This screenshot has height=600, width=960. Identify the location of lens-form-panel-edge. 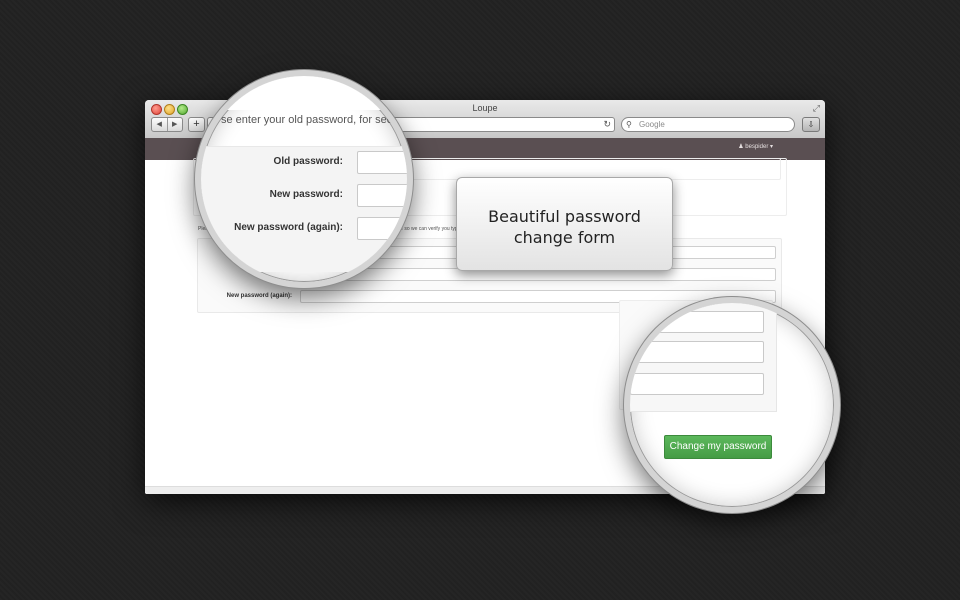
(703, 357).